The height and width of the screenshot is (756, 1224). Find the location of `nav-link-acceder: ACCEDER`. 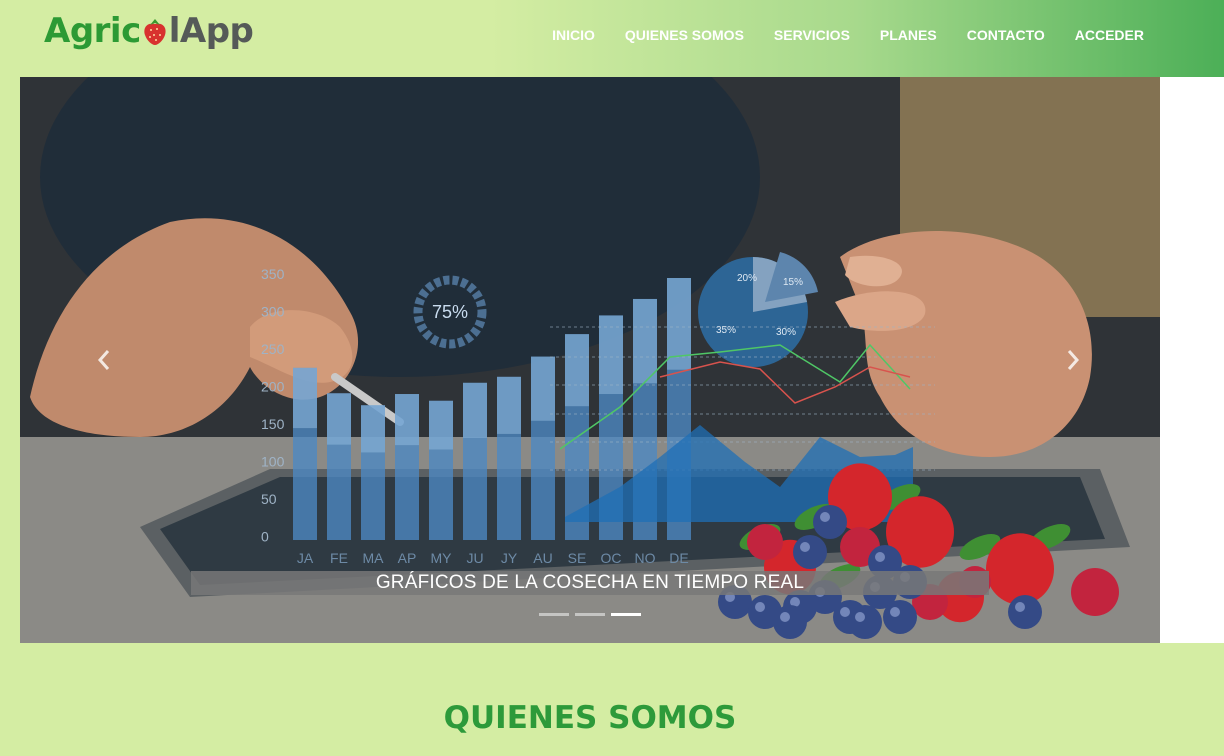

nav-link-acceder: ACCEDER is located at coordinates (1109, 35).